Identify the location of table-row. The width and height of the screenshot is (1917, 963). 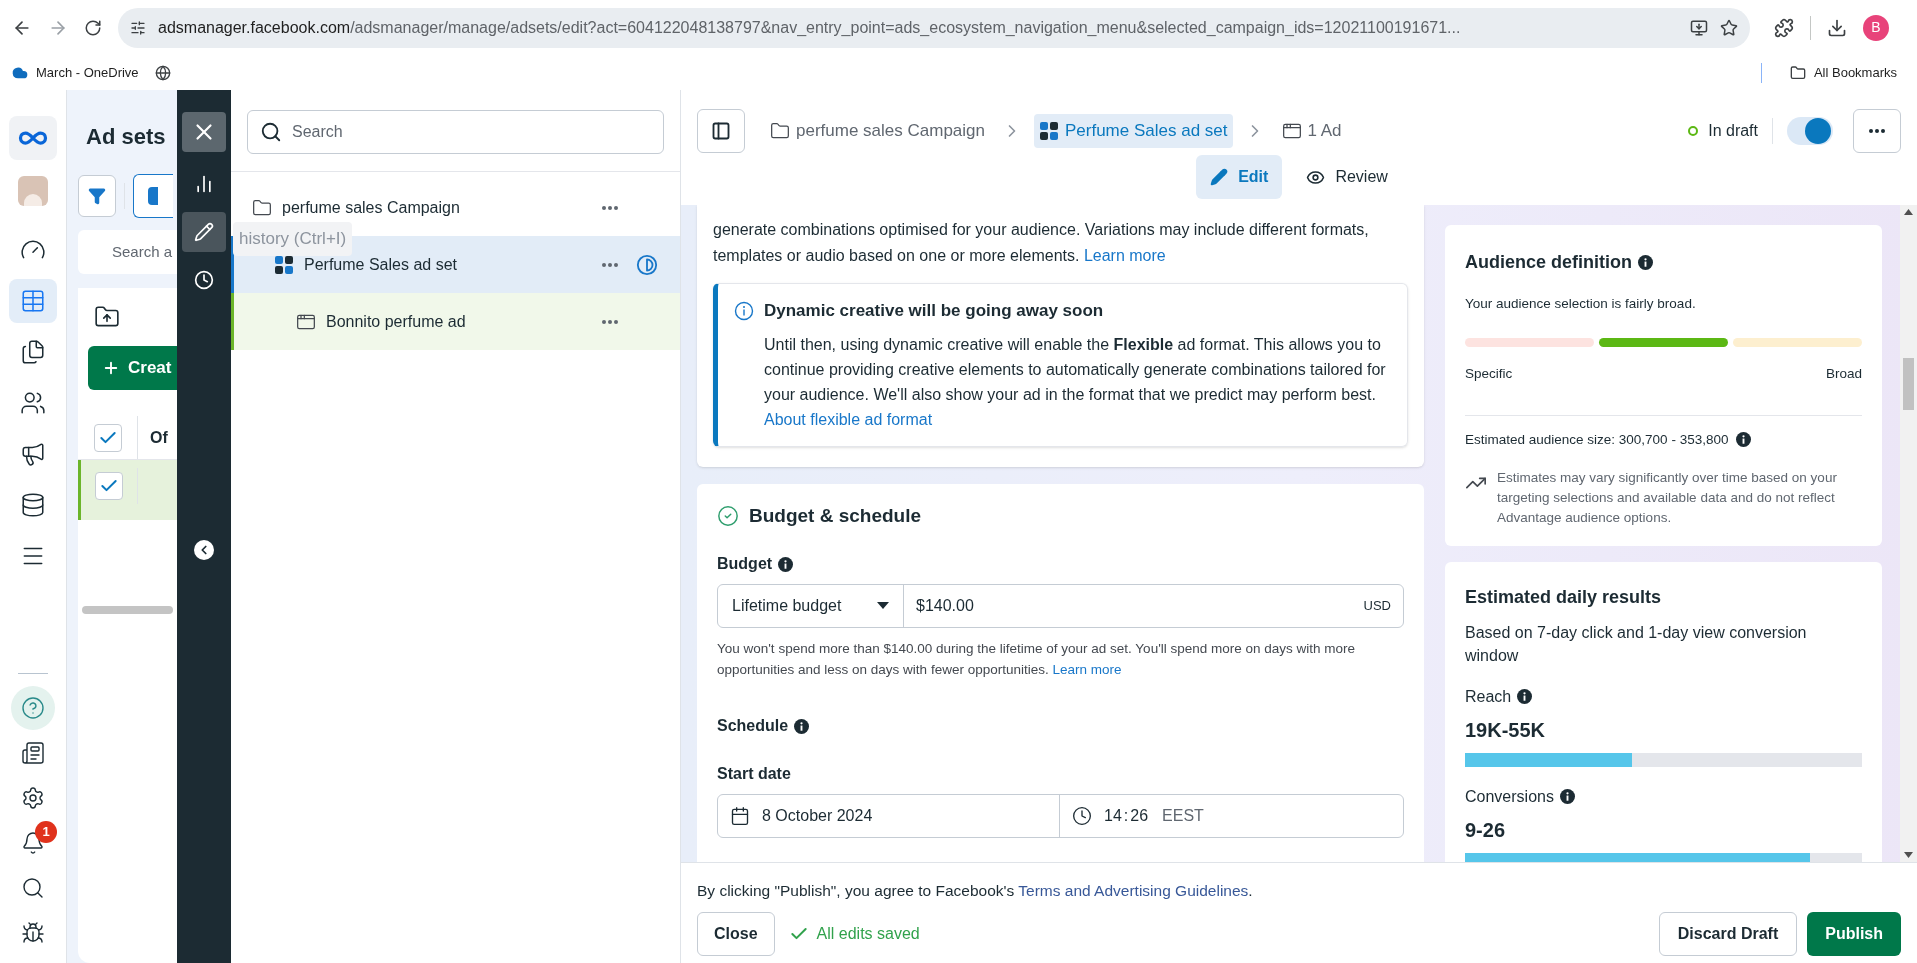
(127, 490).